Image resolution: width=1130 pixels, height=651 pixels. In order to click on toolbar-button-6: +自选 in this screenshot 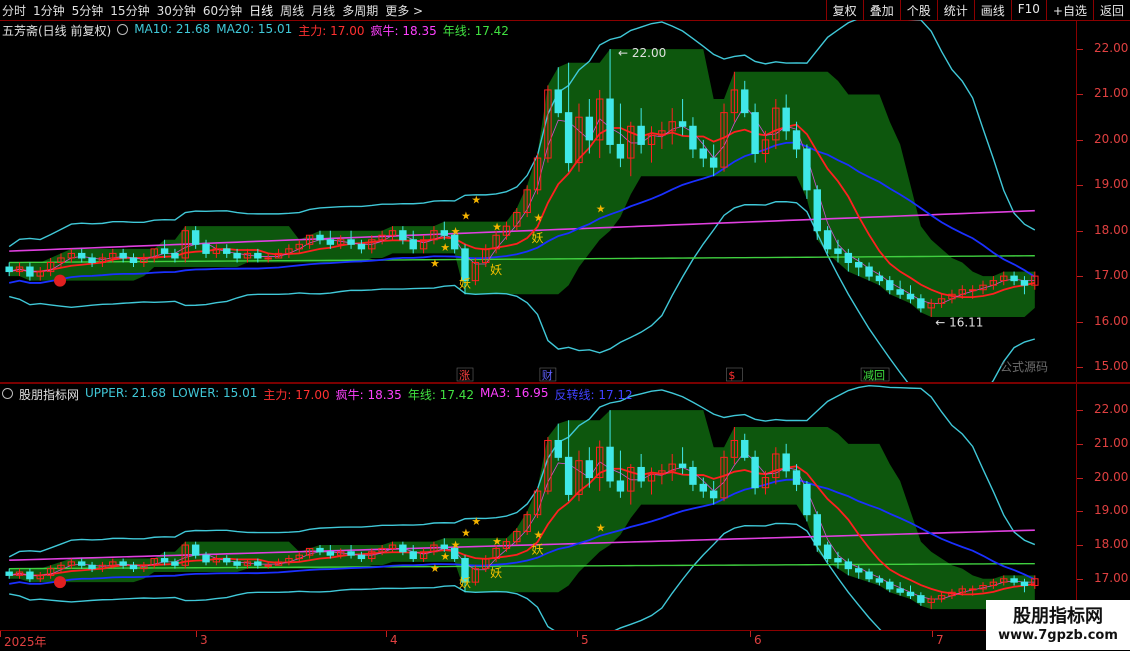, I will do `click(1069, 10)`.